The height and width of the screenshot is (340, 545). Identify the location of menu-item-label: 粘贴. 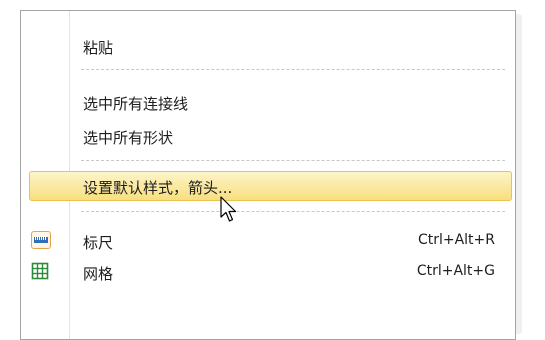
(98, 48).